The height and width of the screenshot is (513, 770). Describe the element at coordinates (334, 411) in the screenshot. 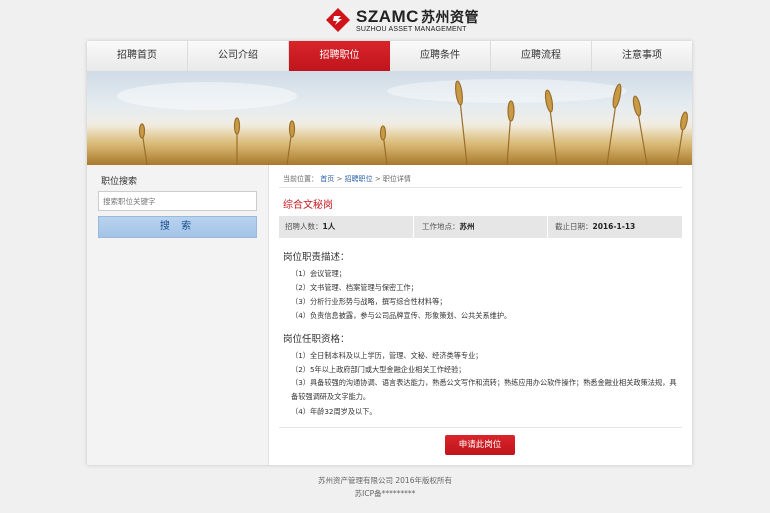

I see `requirement-item: （4）年龄32周岁及以下。` at that location.